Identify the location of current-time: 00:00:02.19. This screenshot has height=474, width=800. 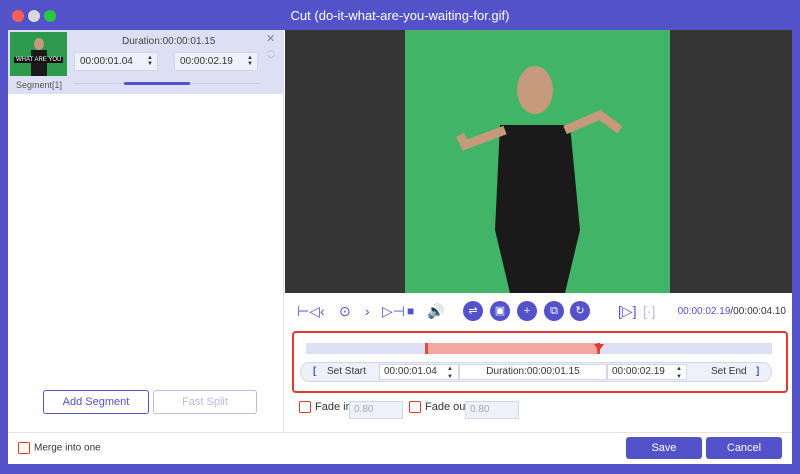
(704, 311).